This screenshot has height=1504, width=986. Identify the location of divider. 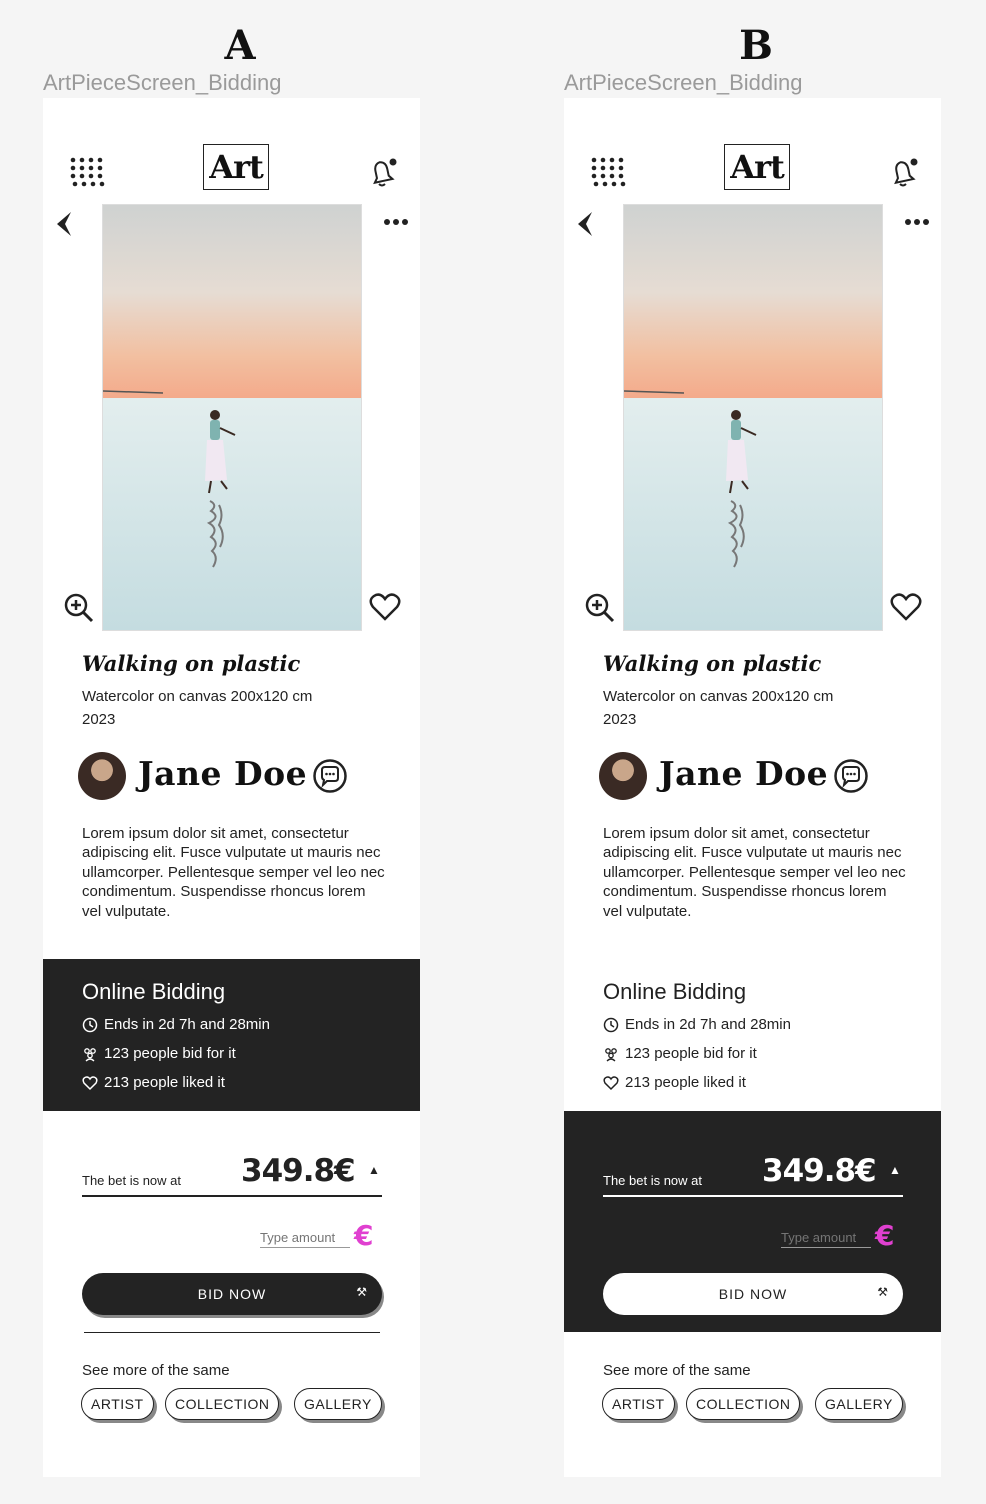
(232, 1332).